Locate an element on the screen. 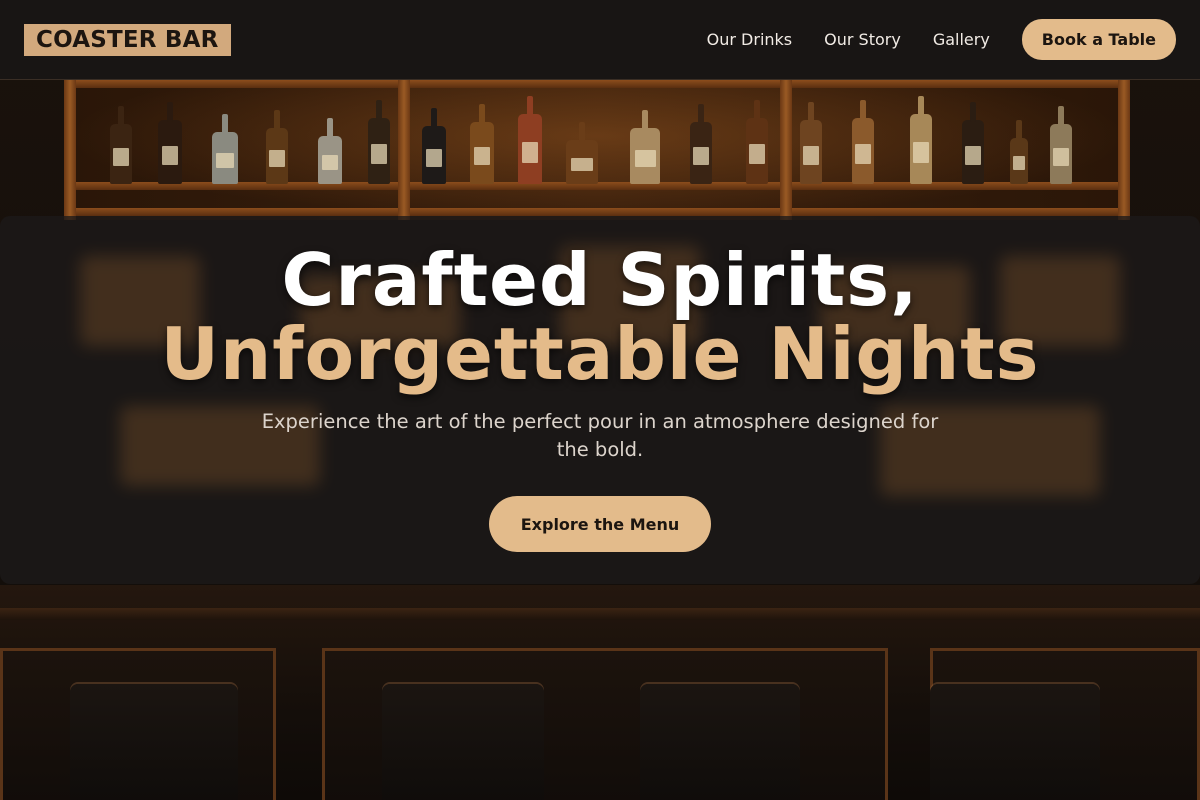  shelf-frame-bottom is located at coordinates (597, 212).